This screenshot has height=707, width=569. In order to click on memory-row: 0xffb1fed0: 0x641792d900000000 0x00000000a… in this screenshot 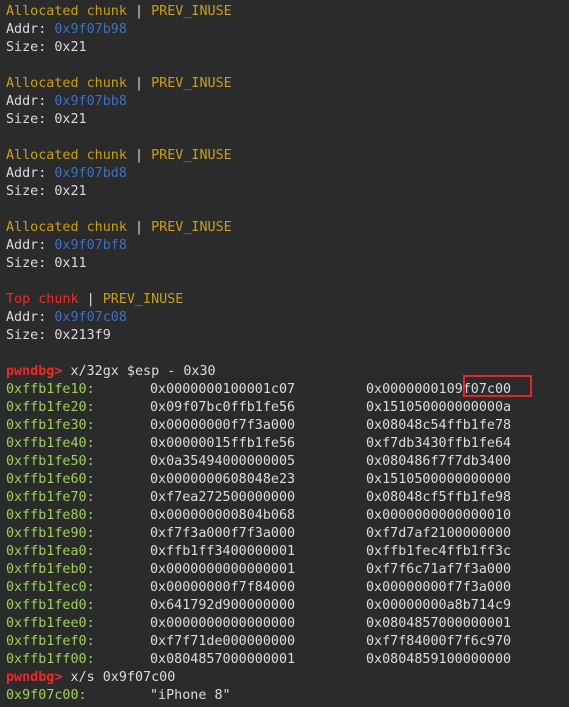, I will do `click(287, 606)`.